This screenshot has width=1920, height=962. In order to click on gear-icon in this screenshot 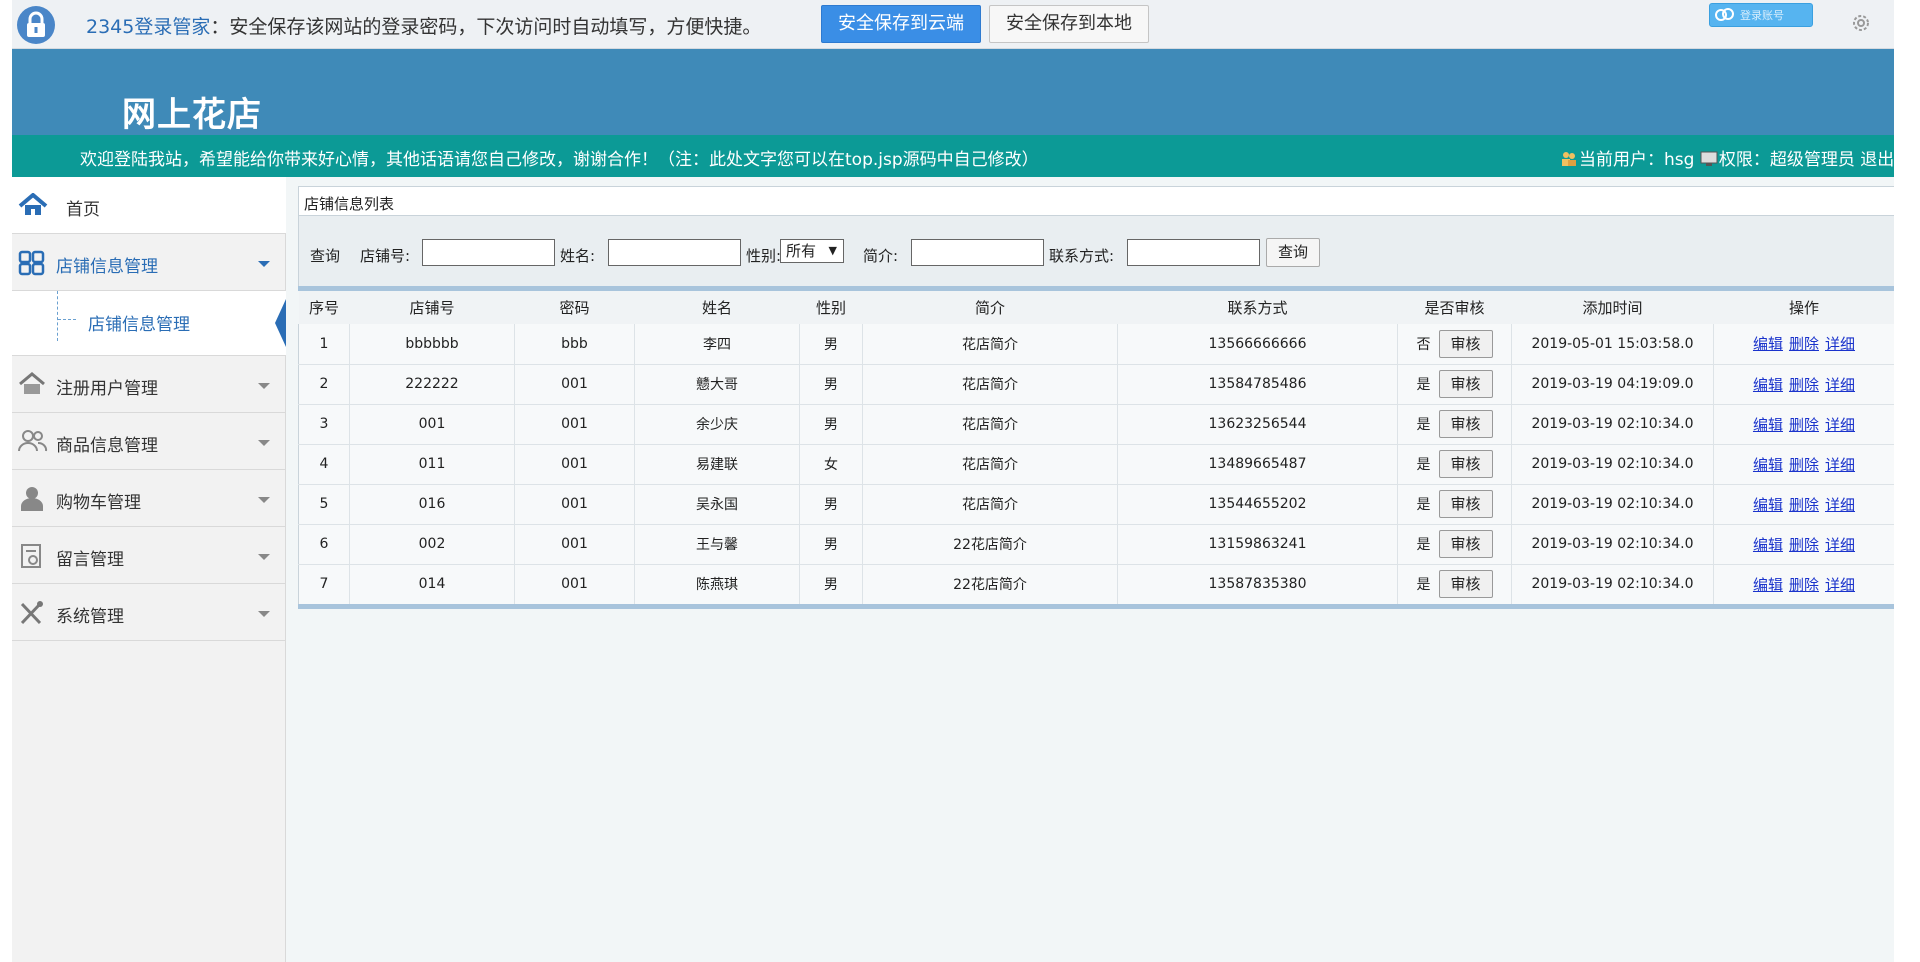, I will do `click(1861, 23)`.